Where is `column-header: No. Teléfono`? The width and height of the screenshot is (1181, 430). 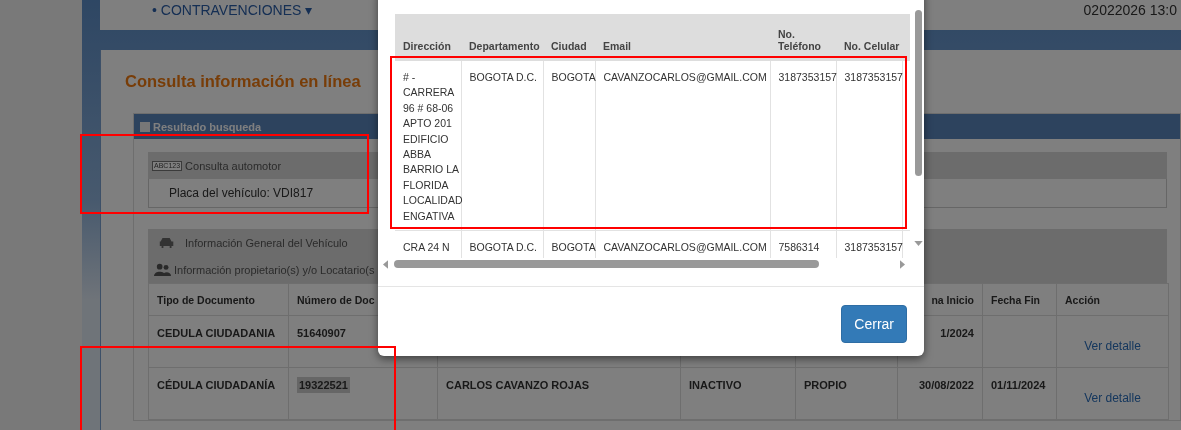
column-header: No. Teléfono is located at coordinates (799, 40).